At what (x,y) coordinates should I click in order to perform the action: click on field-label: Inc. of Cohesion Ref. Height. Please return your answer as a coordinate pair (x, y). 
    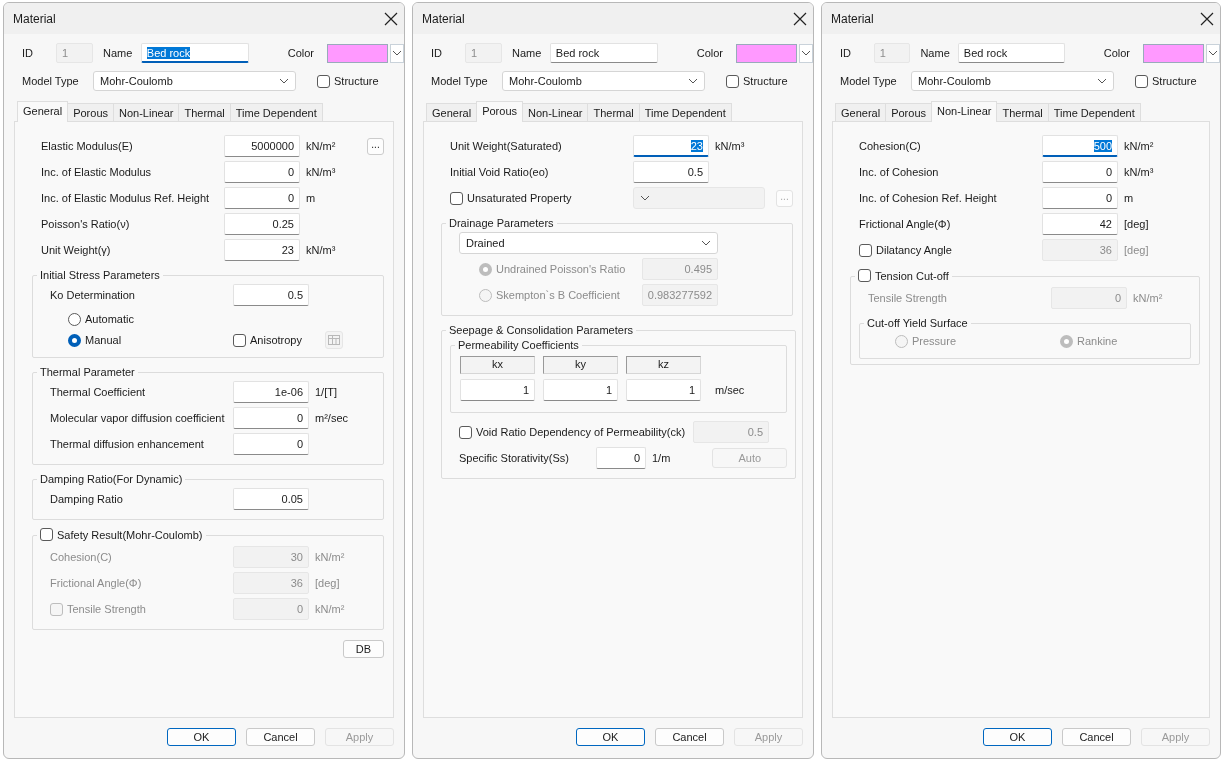
    Looking at the image, I should click on (928, 198).